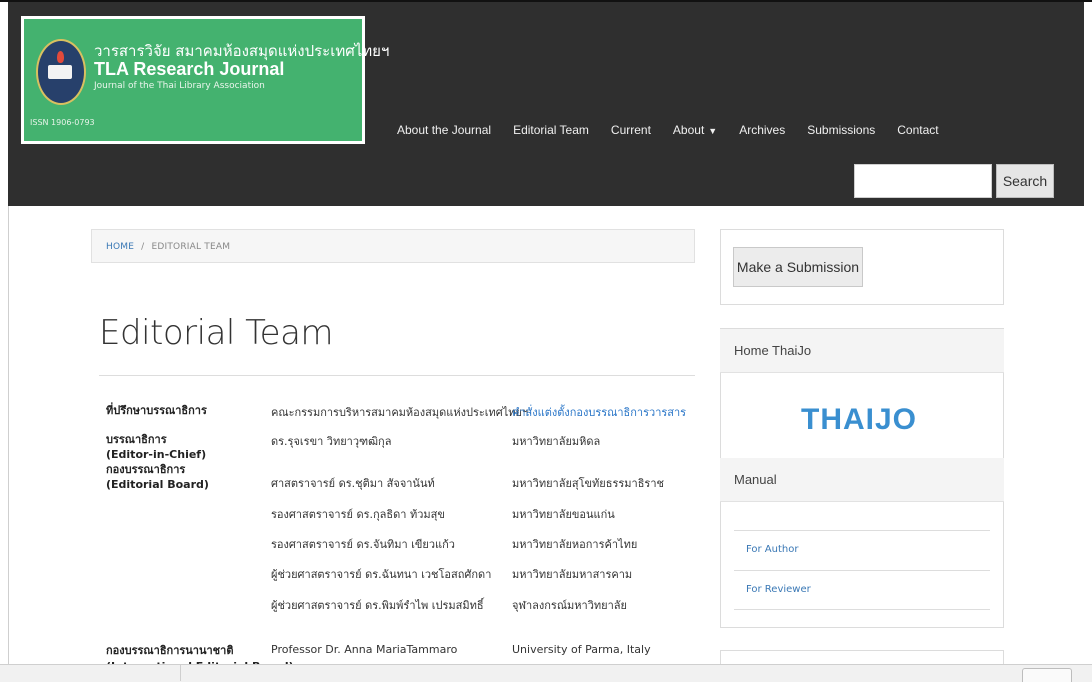  I want to click on thaijo-logo: THAIJO, so click(859, 420).